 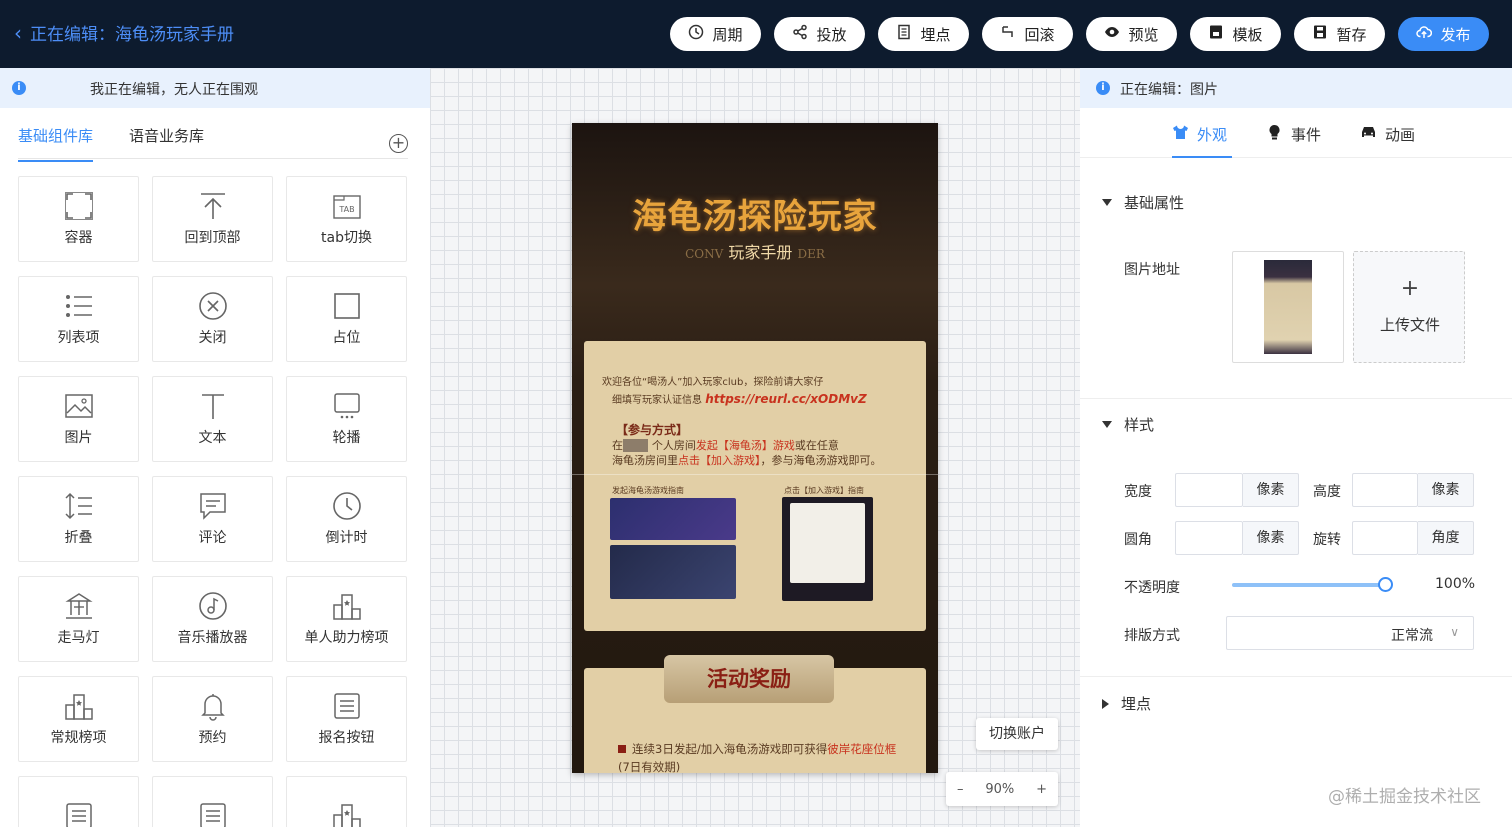 I want to click on component-carousel-horse: 走马灯, so click(x=78, y=619).